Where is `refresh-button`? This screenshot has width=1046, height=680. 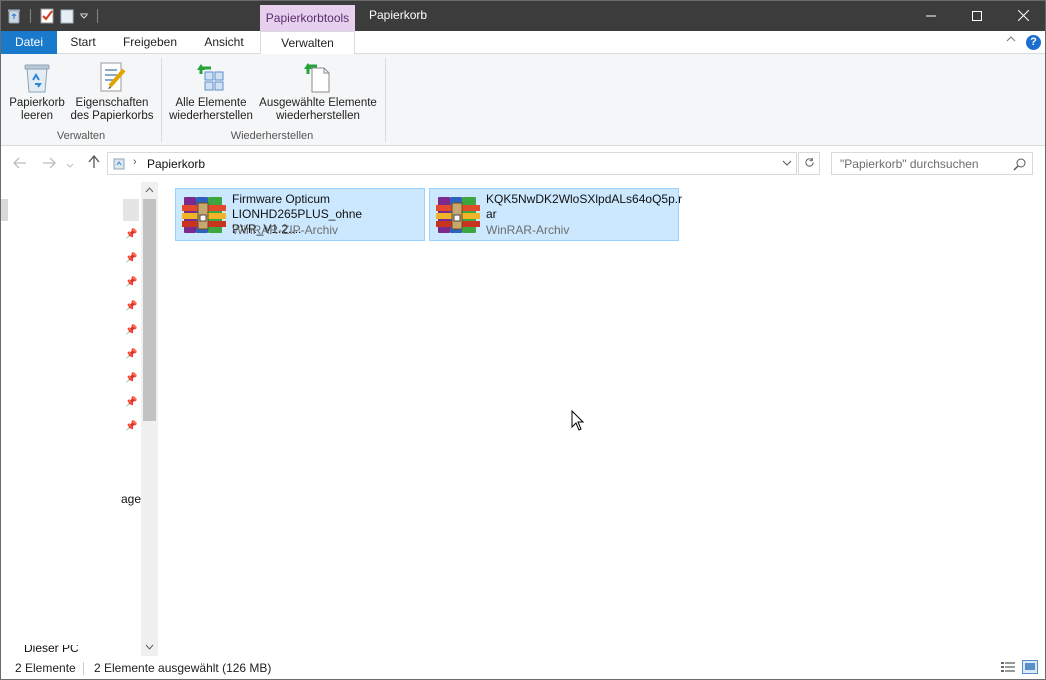 refresh-button is located at coordinates (809, 163).